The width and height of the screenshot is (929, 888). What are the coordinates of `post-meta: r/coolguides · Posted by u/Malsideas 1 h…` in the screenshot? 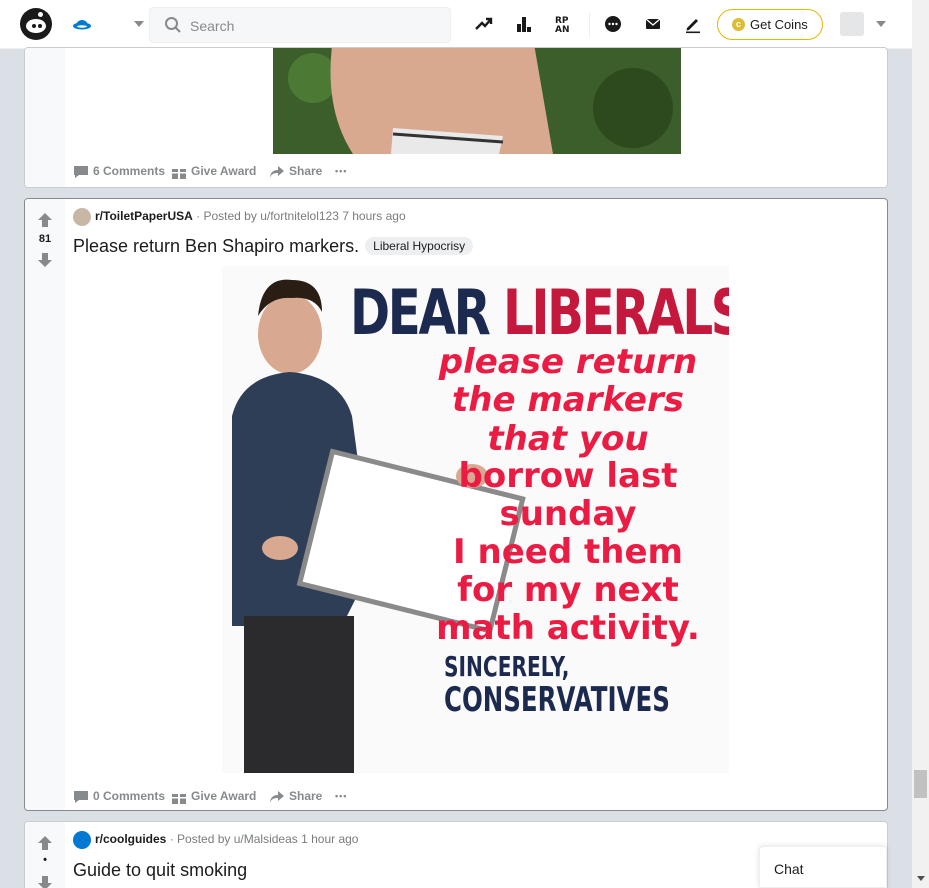 It's located at (215, 840).